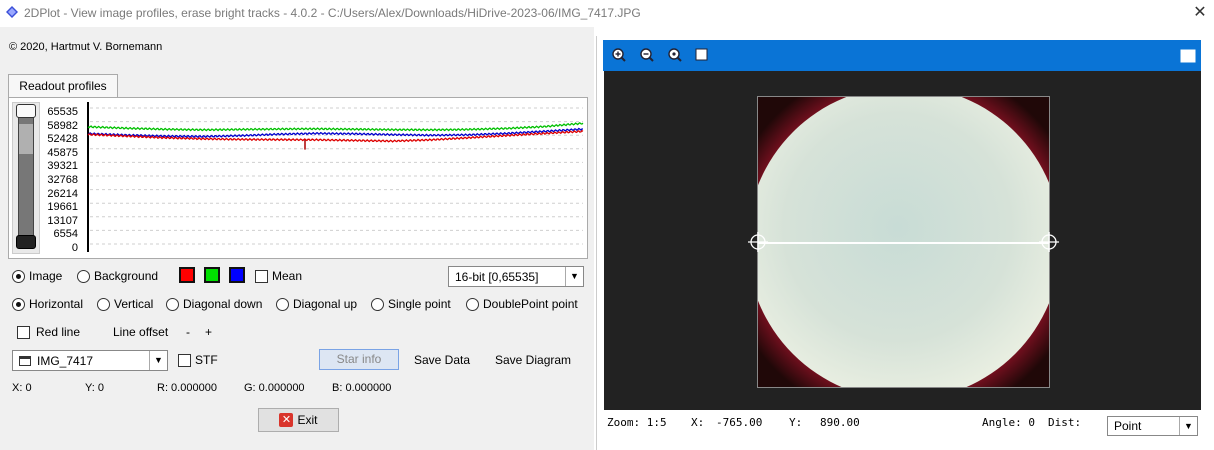 The width and height of the screenshot is (1214, 450). I want to click on y-tick-label: 45875, so click(62, 152).